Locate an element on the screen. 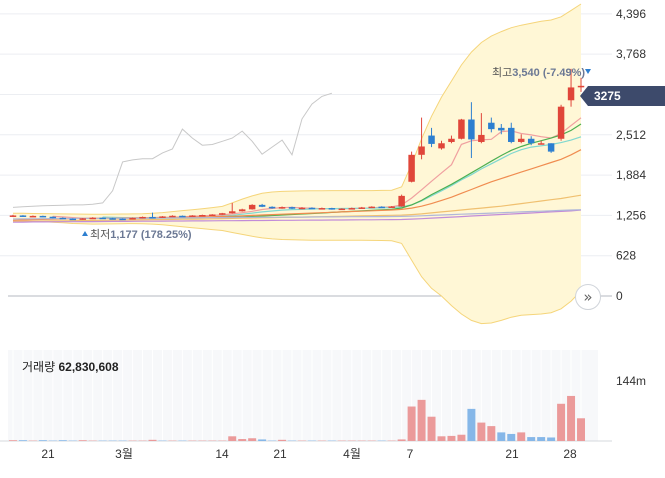  low-marker-icon is located at coordinates (85, 233).